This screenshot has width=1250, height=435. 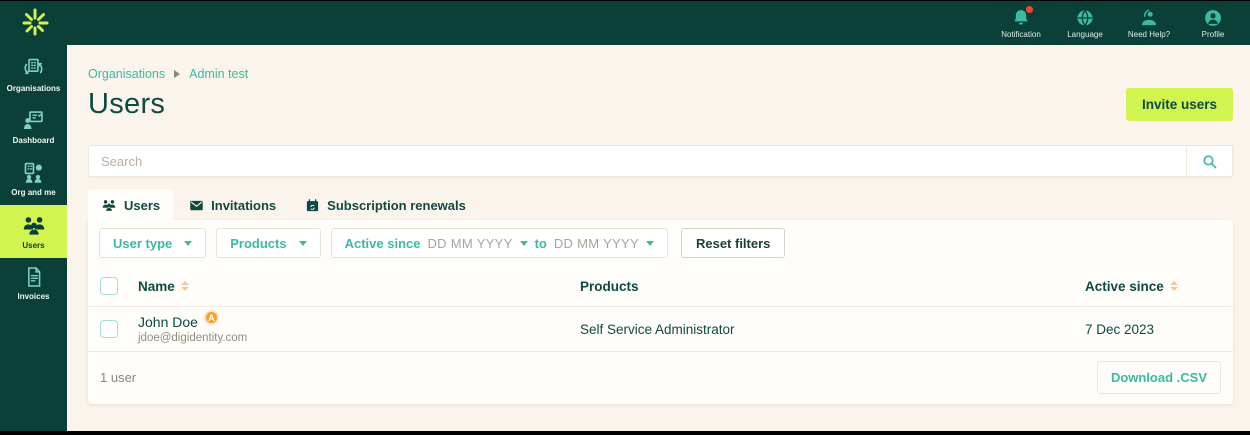 I want to click on user-name: John Doe, so click(x=168, y=322).